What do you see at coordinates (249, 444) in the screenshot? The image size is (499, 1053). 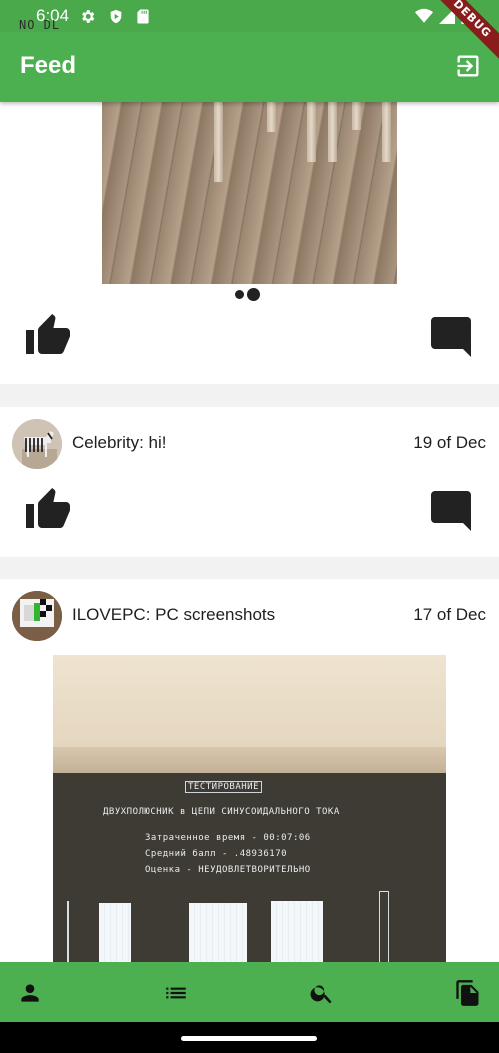 I see `post-header: Celebrity: hi! 19 of Dec` at bounding box center [249, 444].